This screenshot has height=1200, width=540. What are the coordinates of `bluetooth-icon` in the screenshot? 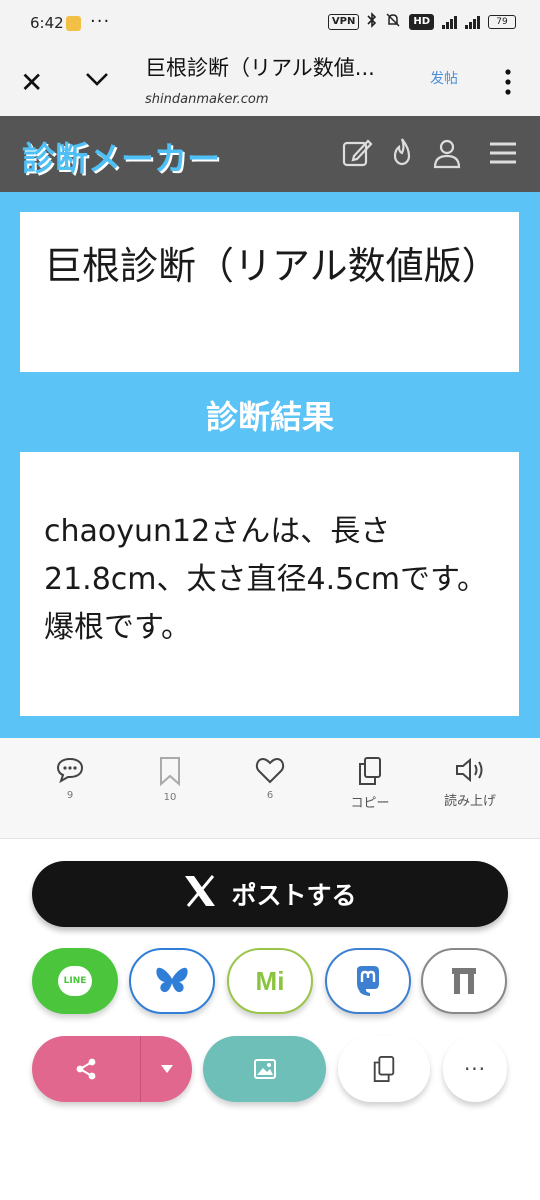 It's located at (372, 21).